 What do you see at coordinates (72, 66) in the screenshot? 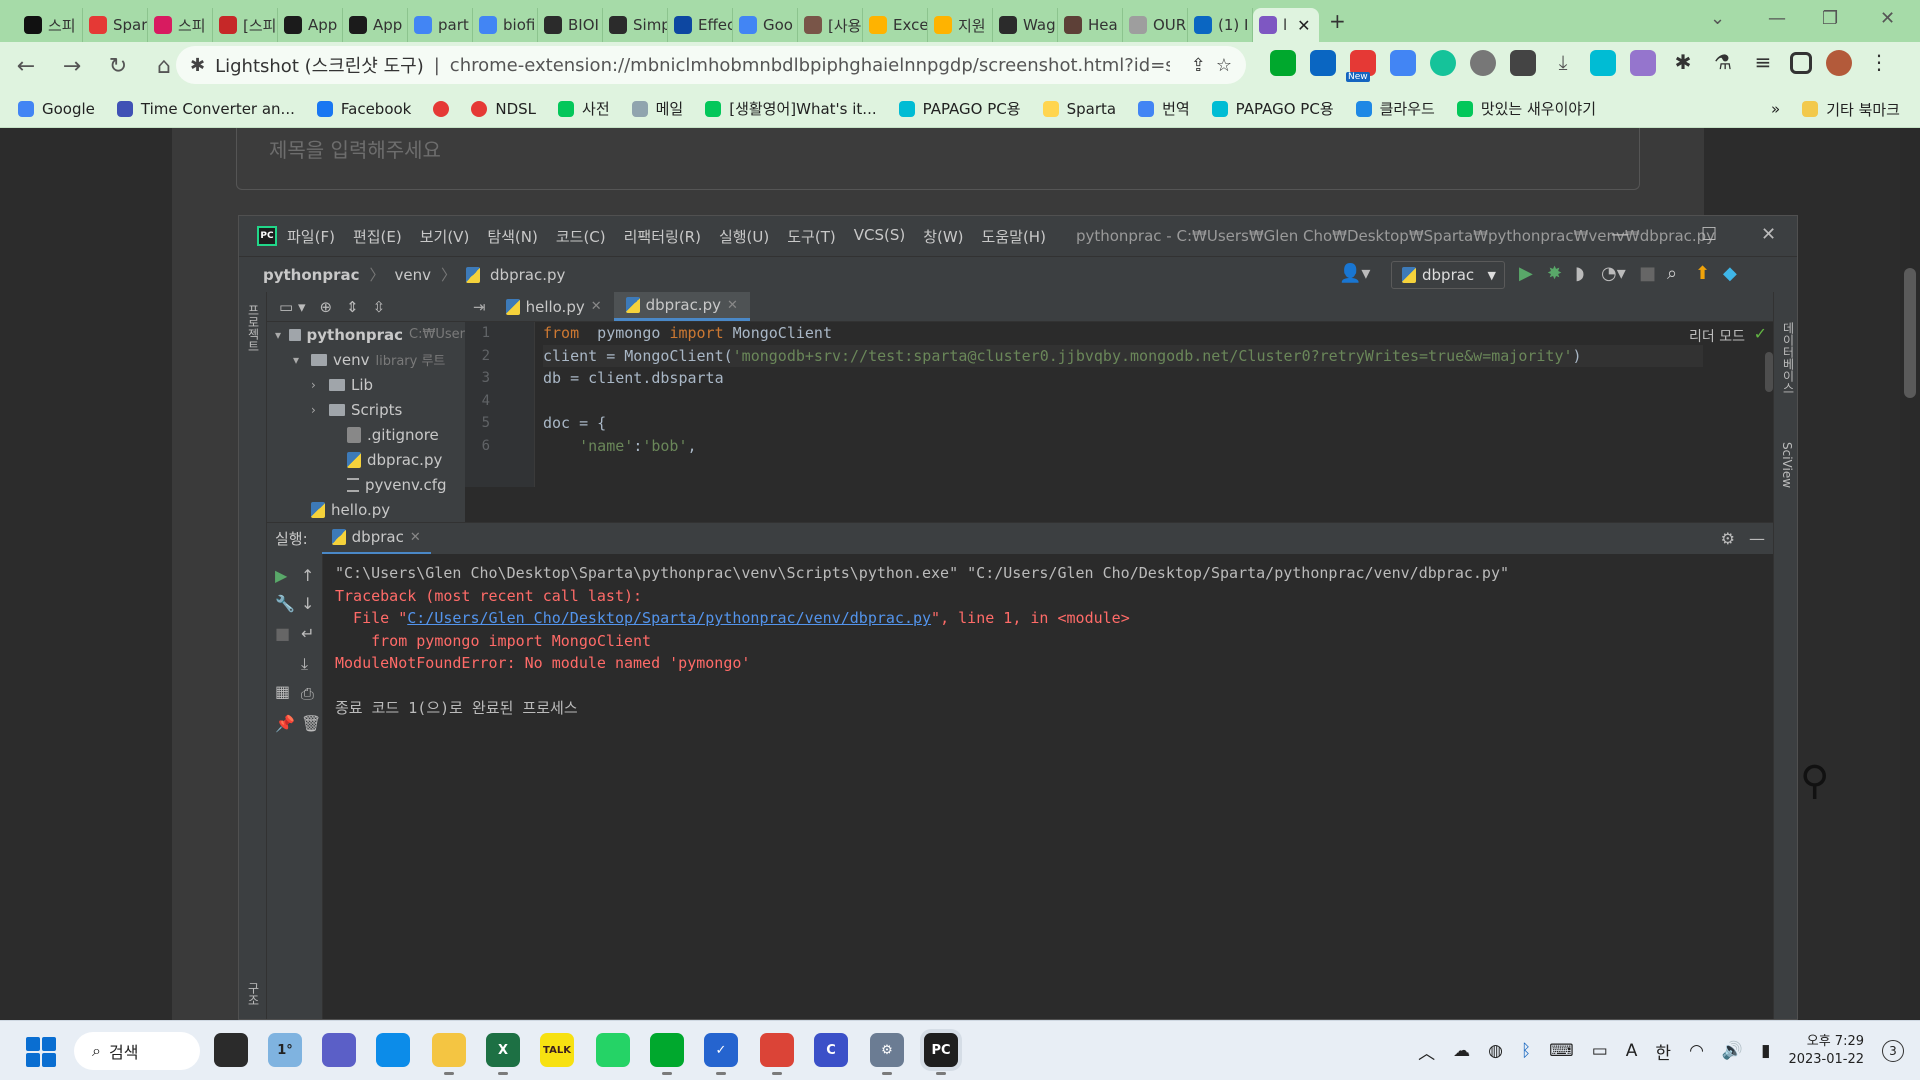
I see `forward-icon: →` at bounding box center [72, 66].